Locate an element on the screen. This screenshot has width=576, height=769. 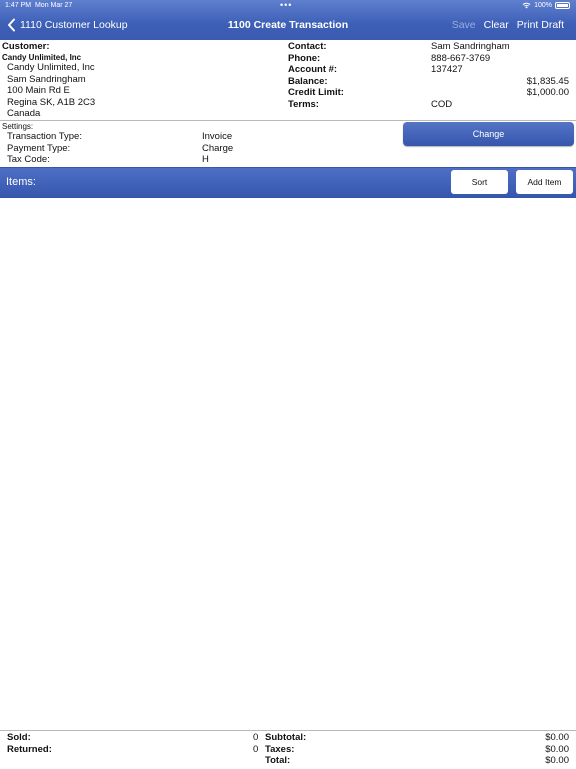
chevron-left-icon is located at coordinates (11, 25).